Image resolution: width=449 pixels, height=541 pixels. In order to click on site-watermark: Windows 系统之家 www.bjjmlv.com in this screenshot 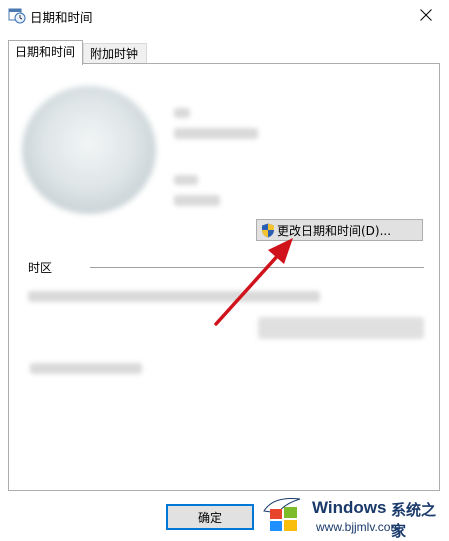, I will do `click(349, 515)`.